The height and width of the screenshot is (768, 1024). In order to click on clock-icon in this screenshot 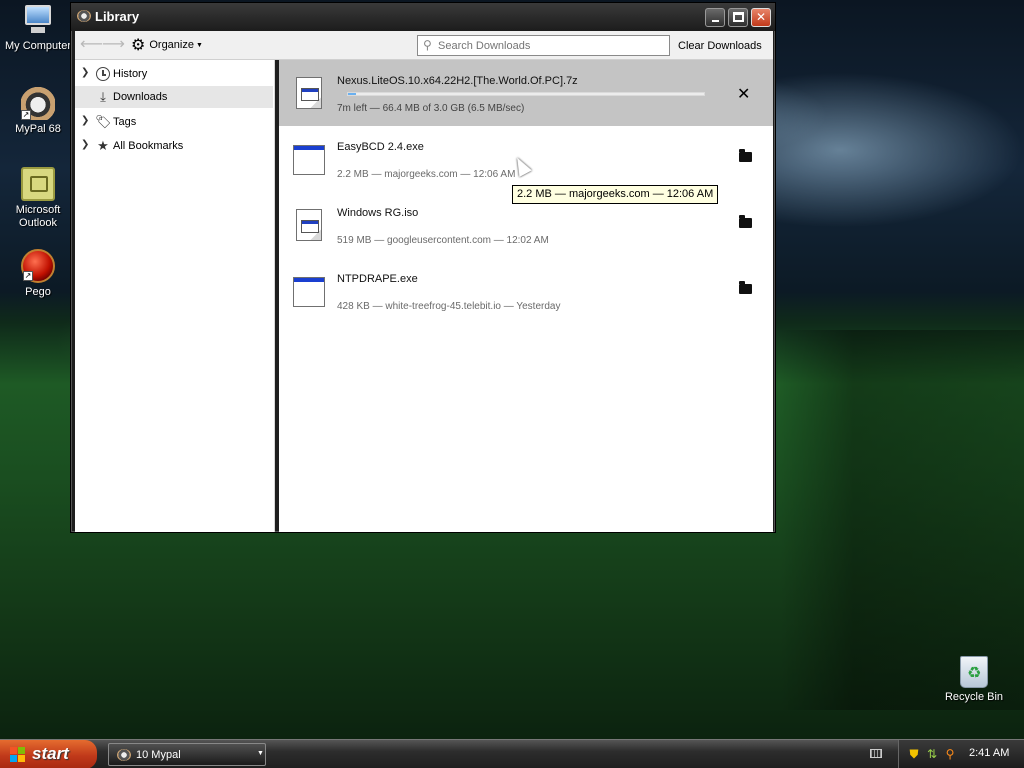, I will do `click(103, 74)`.